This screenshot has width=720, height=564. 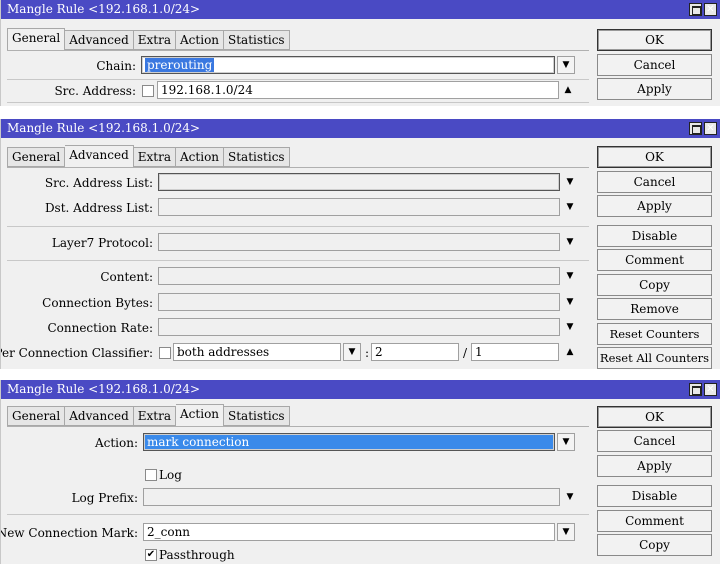 What do you see at coordinates (351, 497) in the screenshot?
I see `log-prefix-field` at bounding box center [351, 497].